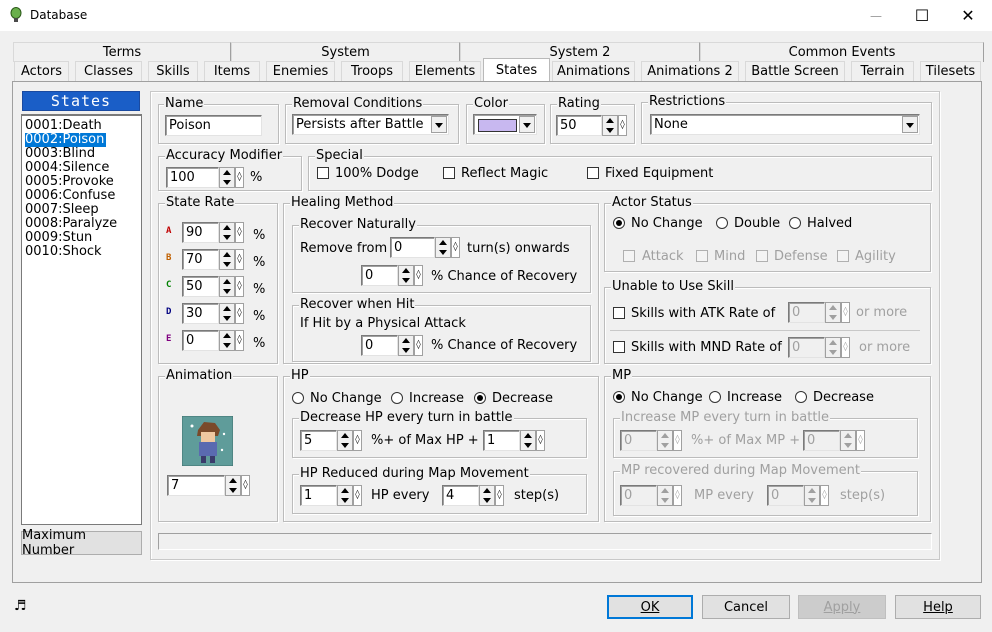  I want to click on hp-map-steps-input: 4, so click(460, 495).